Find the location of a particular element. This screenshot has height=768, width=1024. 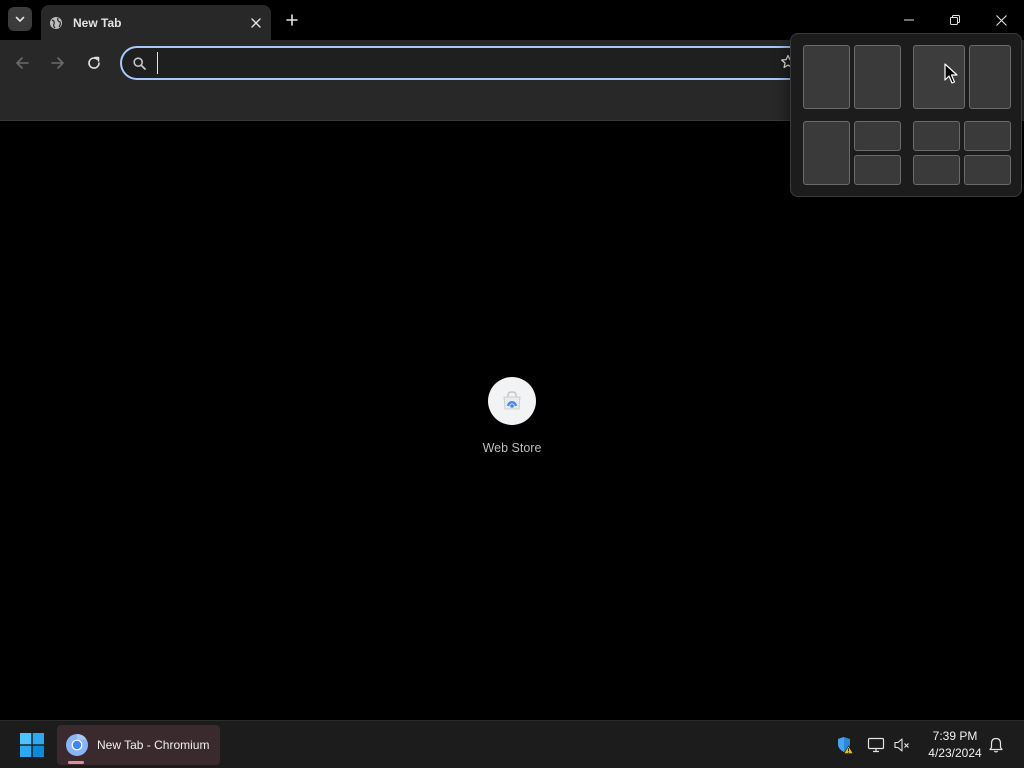

reload-icon is located at coordinates (94, 62).